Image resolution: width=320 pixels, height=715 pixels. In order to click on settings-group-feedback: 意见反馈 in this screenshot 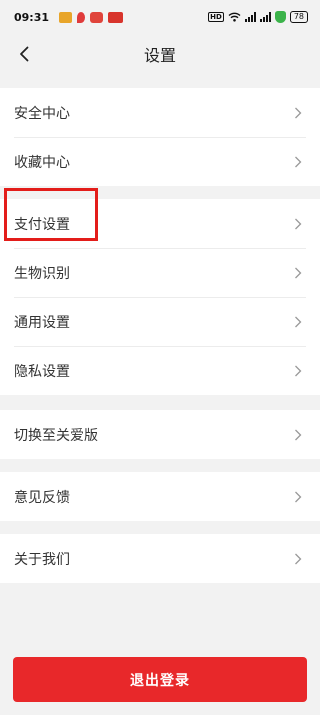, I will do `click(160, 496)`.